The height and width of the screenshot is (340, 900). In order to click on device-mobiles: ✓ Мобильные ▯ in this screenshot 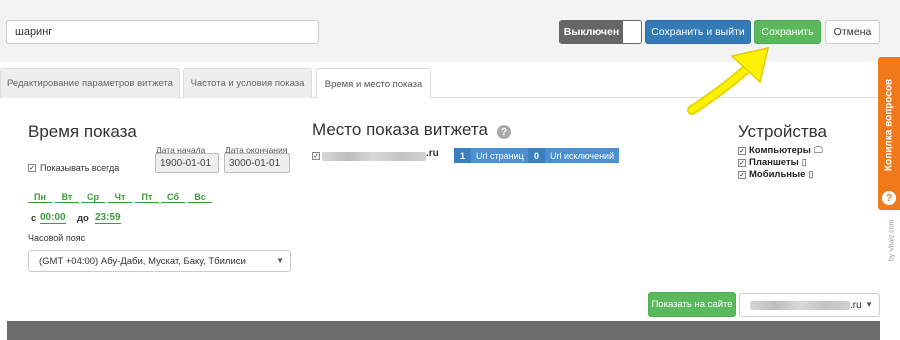, I will do `click(775, 174)`.